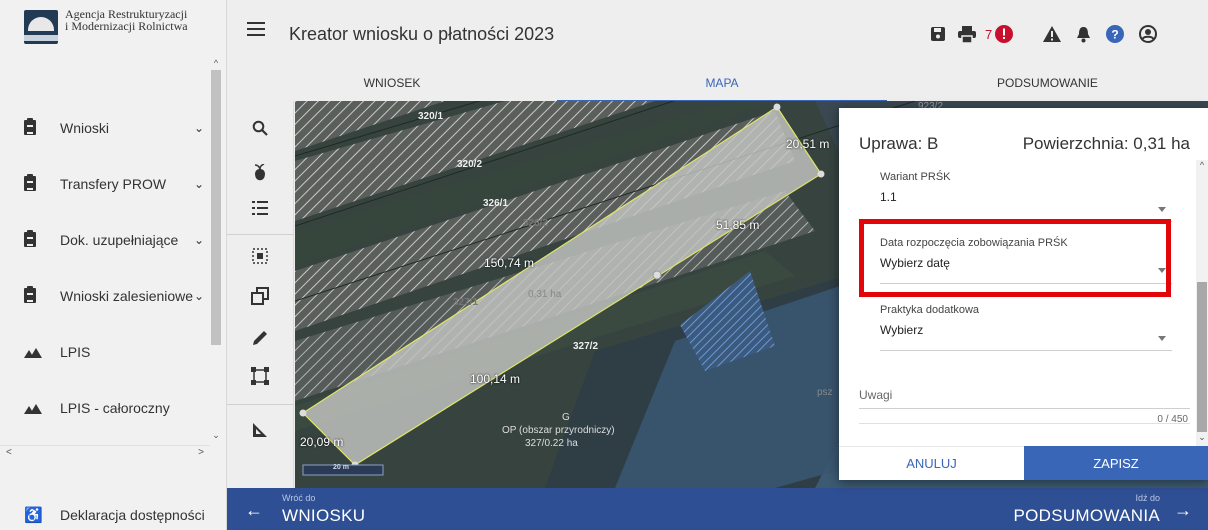 This screenshot has height=530, width=1208. I want to click on dimension-label: 20,51 m, so click(808, 144).